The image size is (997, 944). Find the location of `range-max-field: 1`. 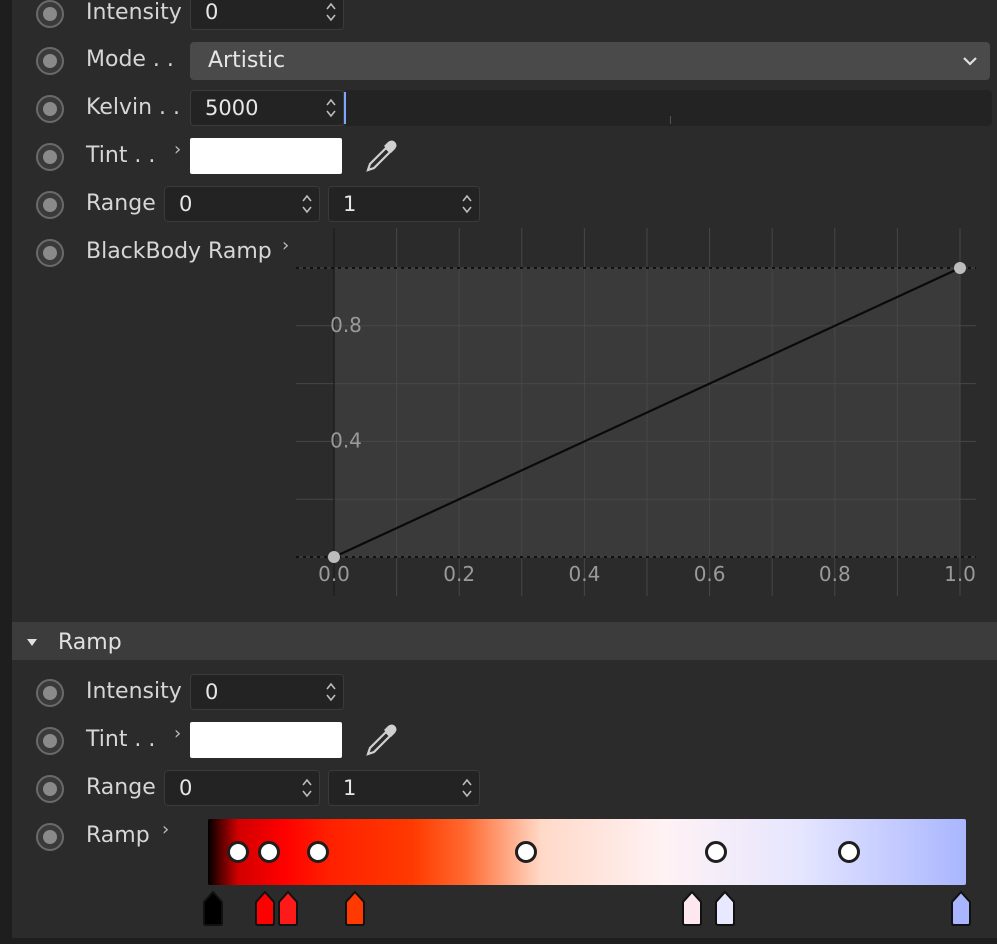

range-max-field: 1 is located at coordinates (404, 204).